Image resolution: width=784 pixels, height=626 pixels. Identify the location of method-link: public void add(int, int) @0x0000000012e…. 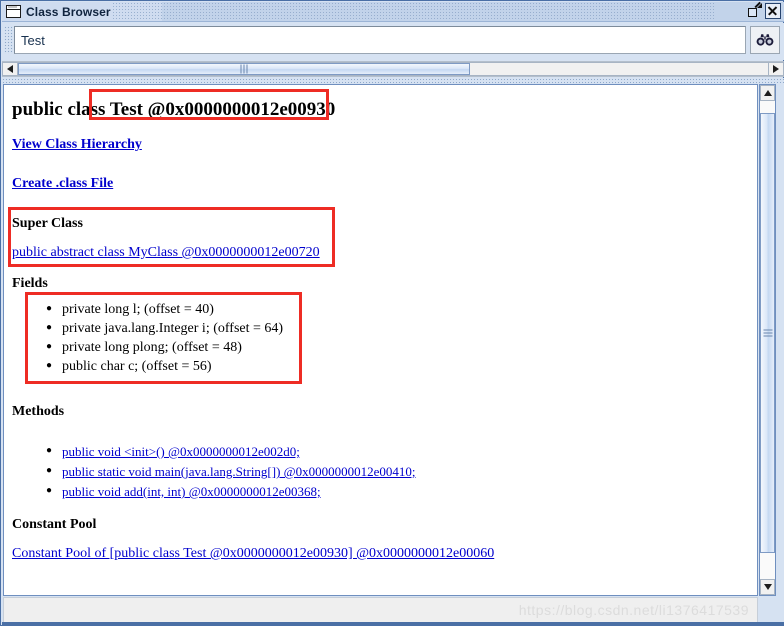
(191, 491).